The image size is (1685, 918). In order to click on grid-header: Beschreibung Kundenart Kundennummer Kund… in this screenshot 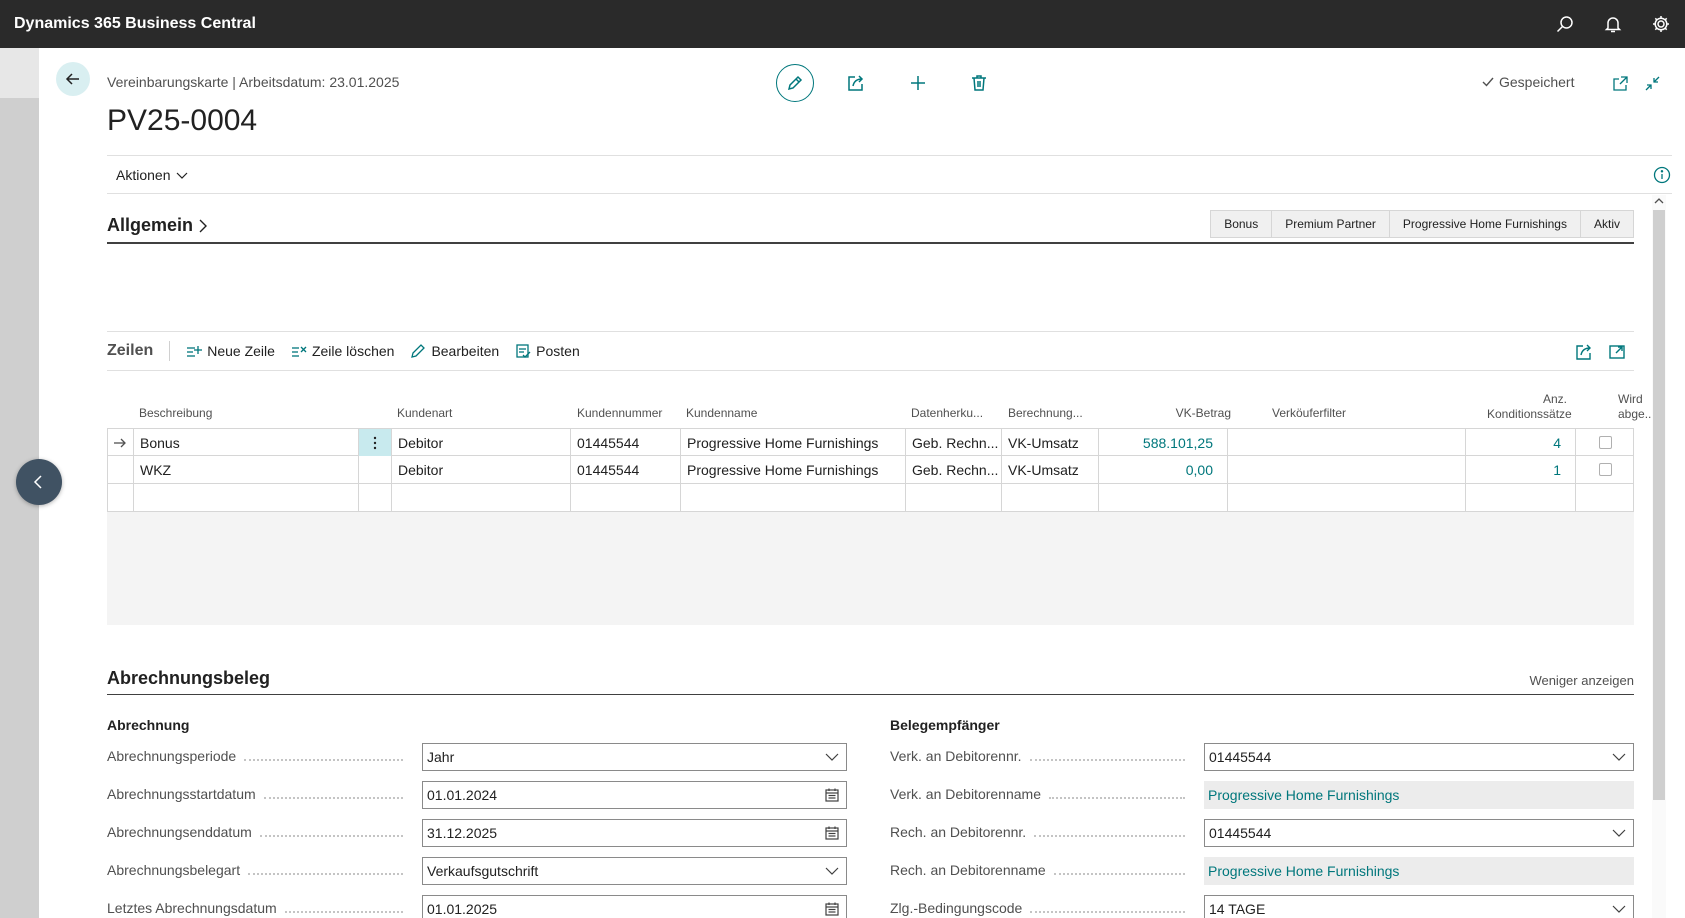, I will do `click(881, 405)`.